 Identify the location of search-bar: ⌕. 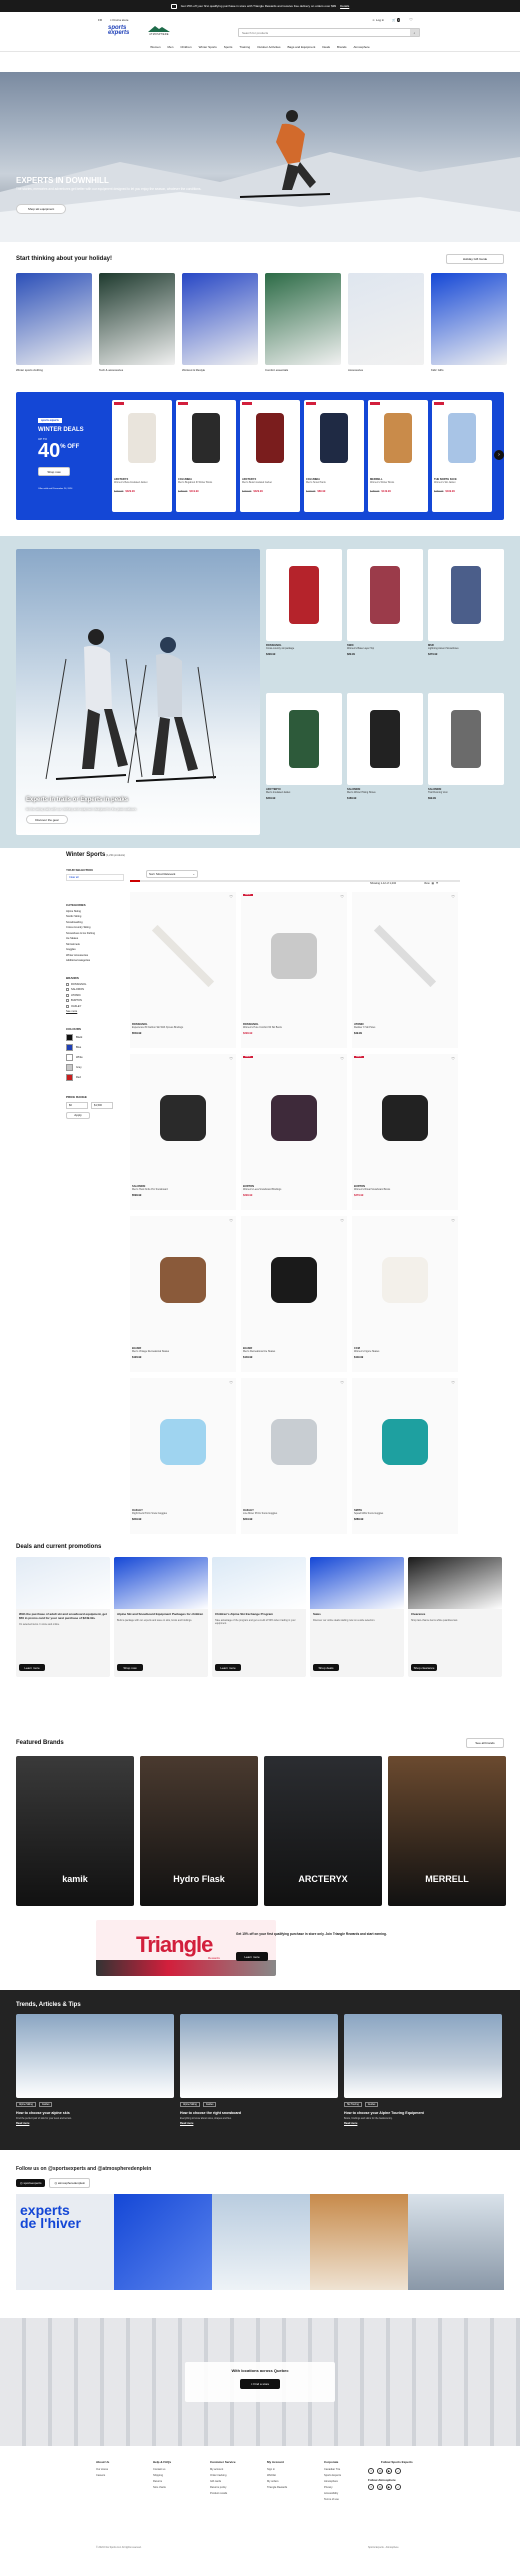
(329, 32).